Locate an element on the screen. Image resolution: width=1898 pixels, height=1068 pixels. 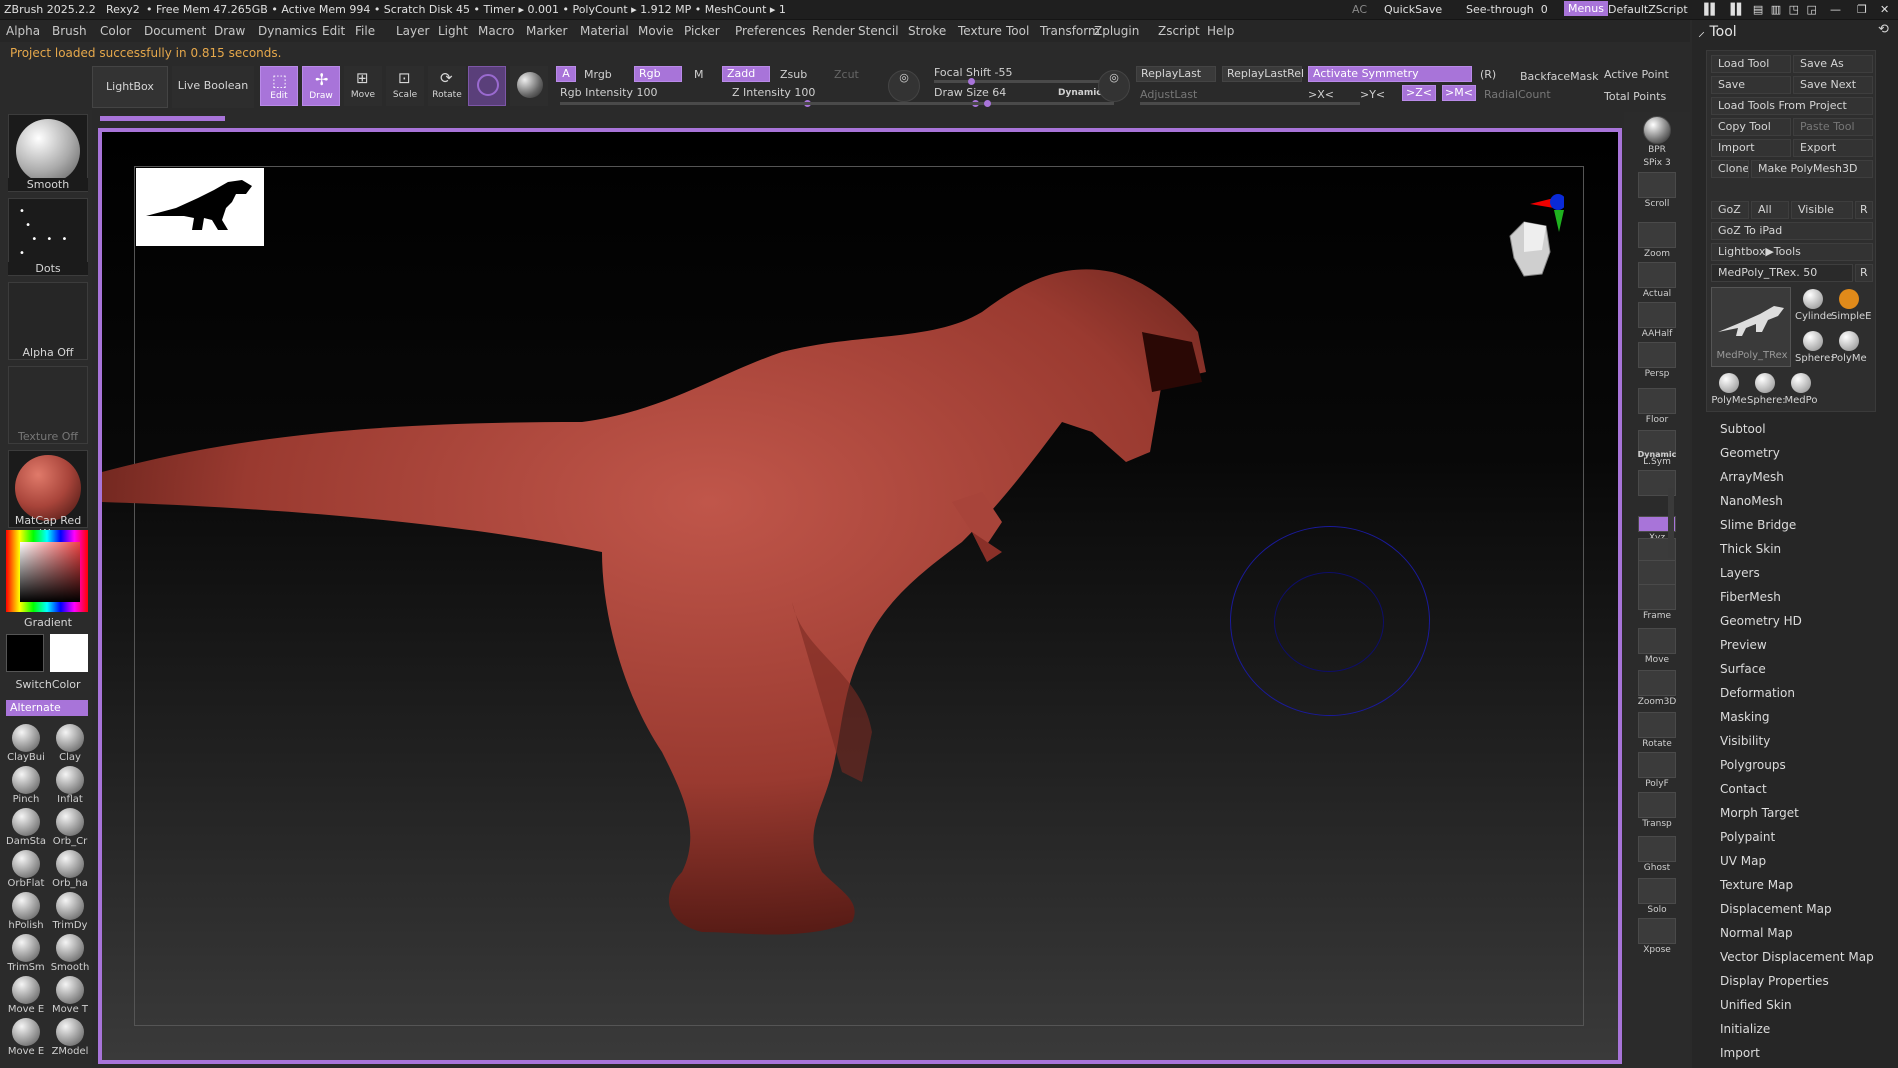
sym-z-button: >Z< is located at coordinates (1419, 93).